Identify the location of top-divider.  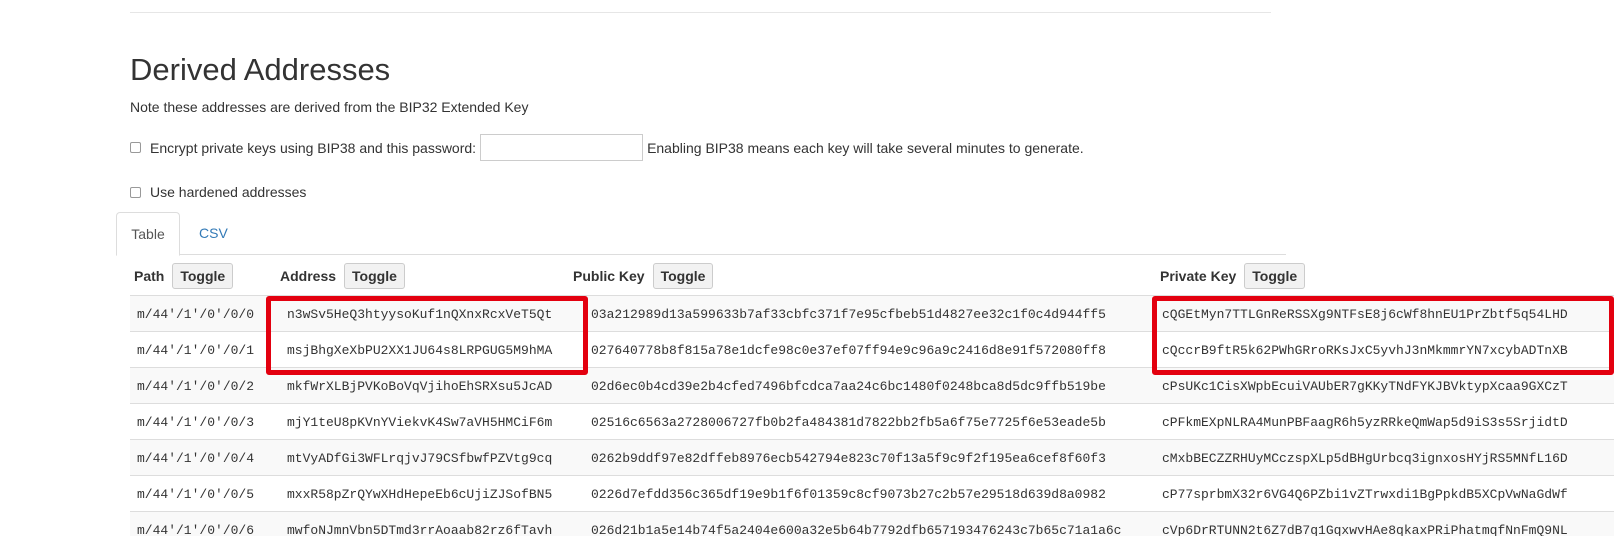
(700, 12).